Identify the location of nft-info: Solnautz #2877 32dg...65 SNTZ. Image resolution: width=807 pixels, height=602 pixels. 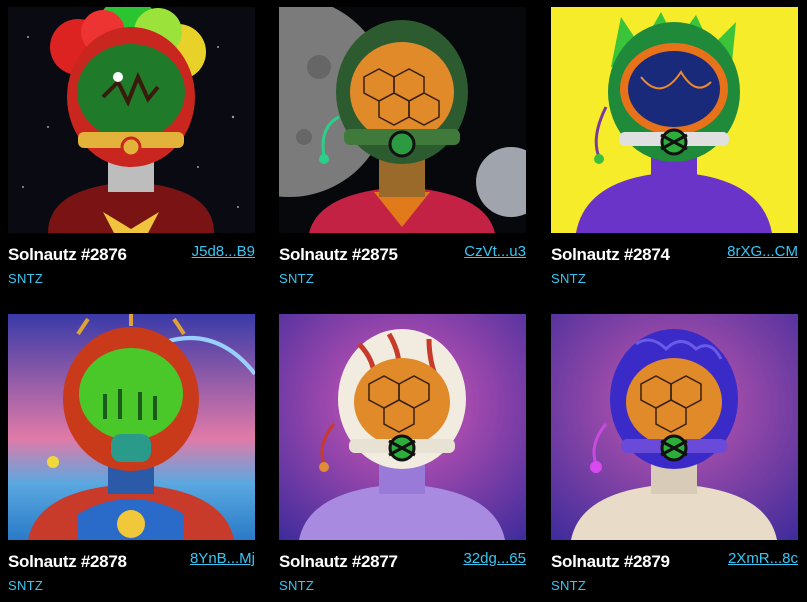
(402, 575).